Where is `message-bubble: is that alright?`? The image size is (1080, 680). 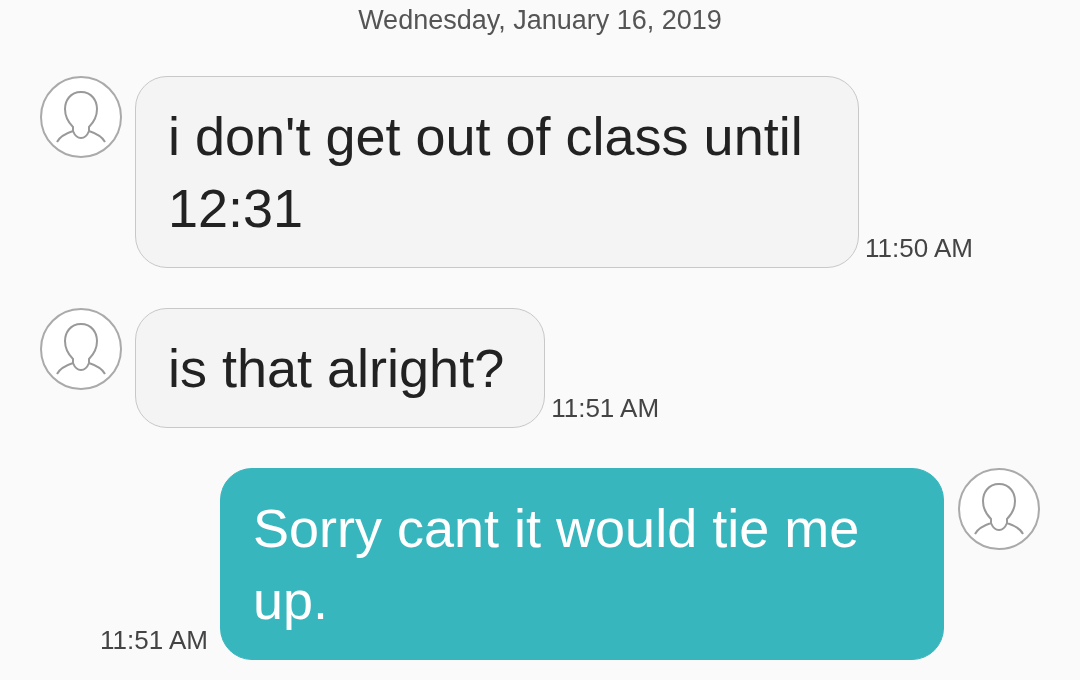
message-bubble: is that alright? is located at coordinates (340, 368).